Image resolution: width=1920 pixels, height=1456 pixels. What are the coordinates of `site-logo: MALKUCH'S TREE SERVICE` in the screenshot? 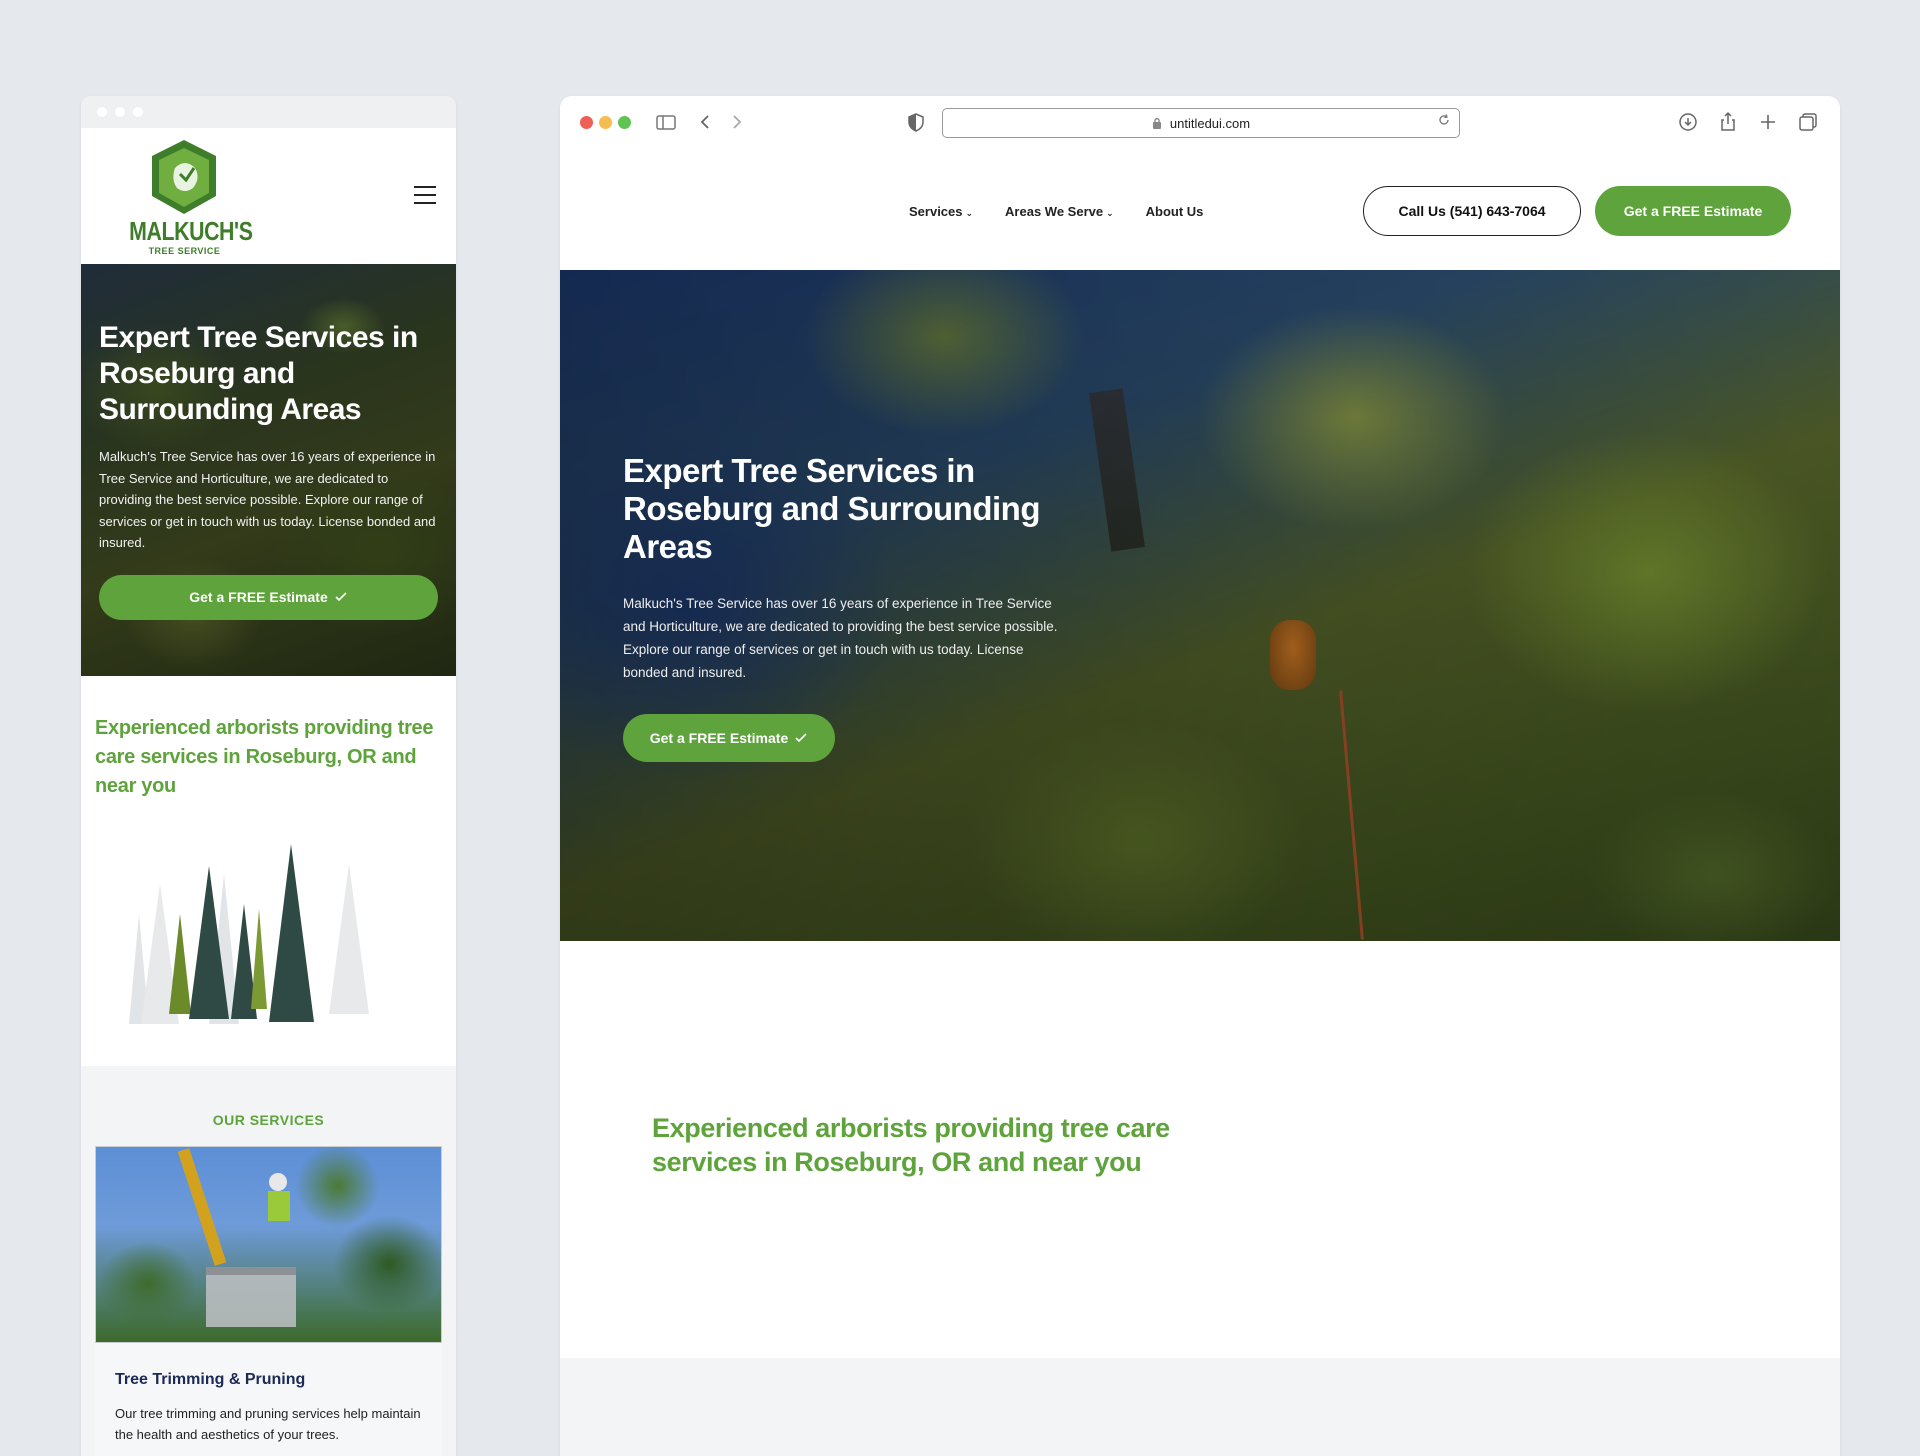 It's located at (185, 199).